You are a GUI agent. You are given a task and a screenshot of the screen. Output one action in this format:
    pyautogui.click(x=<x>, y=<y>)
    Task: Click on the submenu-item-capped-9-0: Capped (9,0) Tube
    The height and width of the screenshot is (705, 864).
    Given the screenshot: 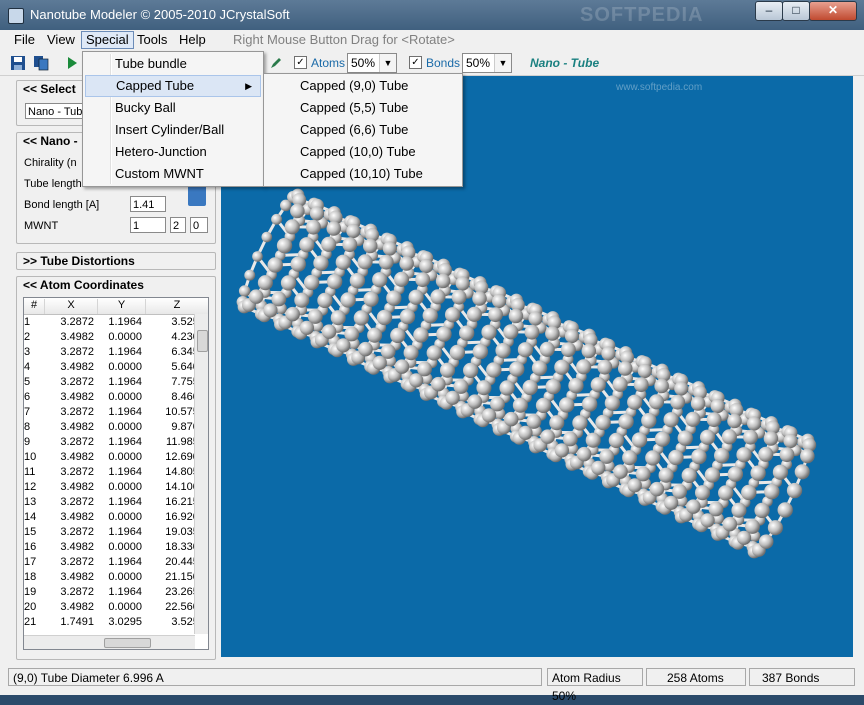 What is the action you would take?
    pyautogui.click(x=363, y=86)
    